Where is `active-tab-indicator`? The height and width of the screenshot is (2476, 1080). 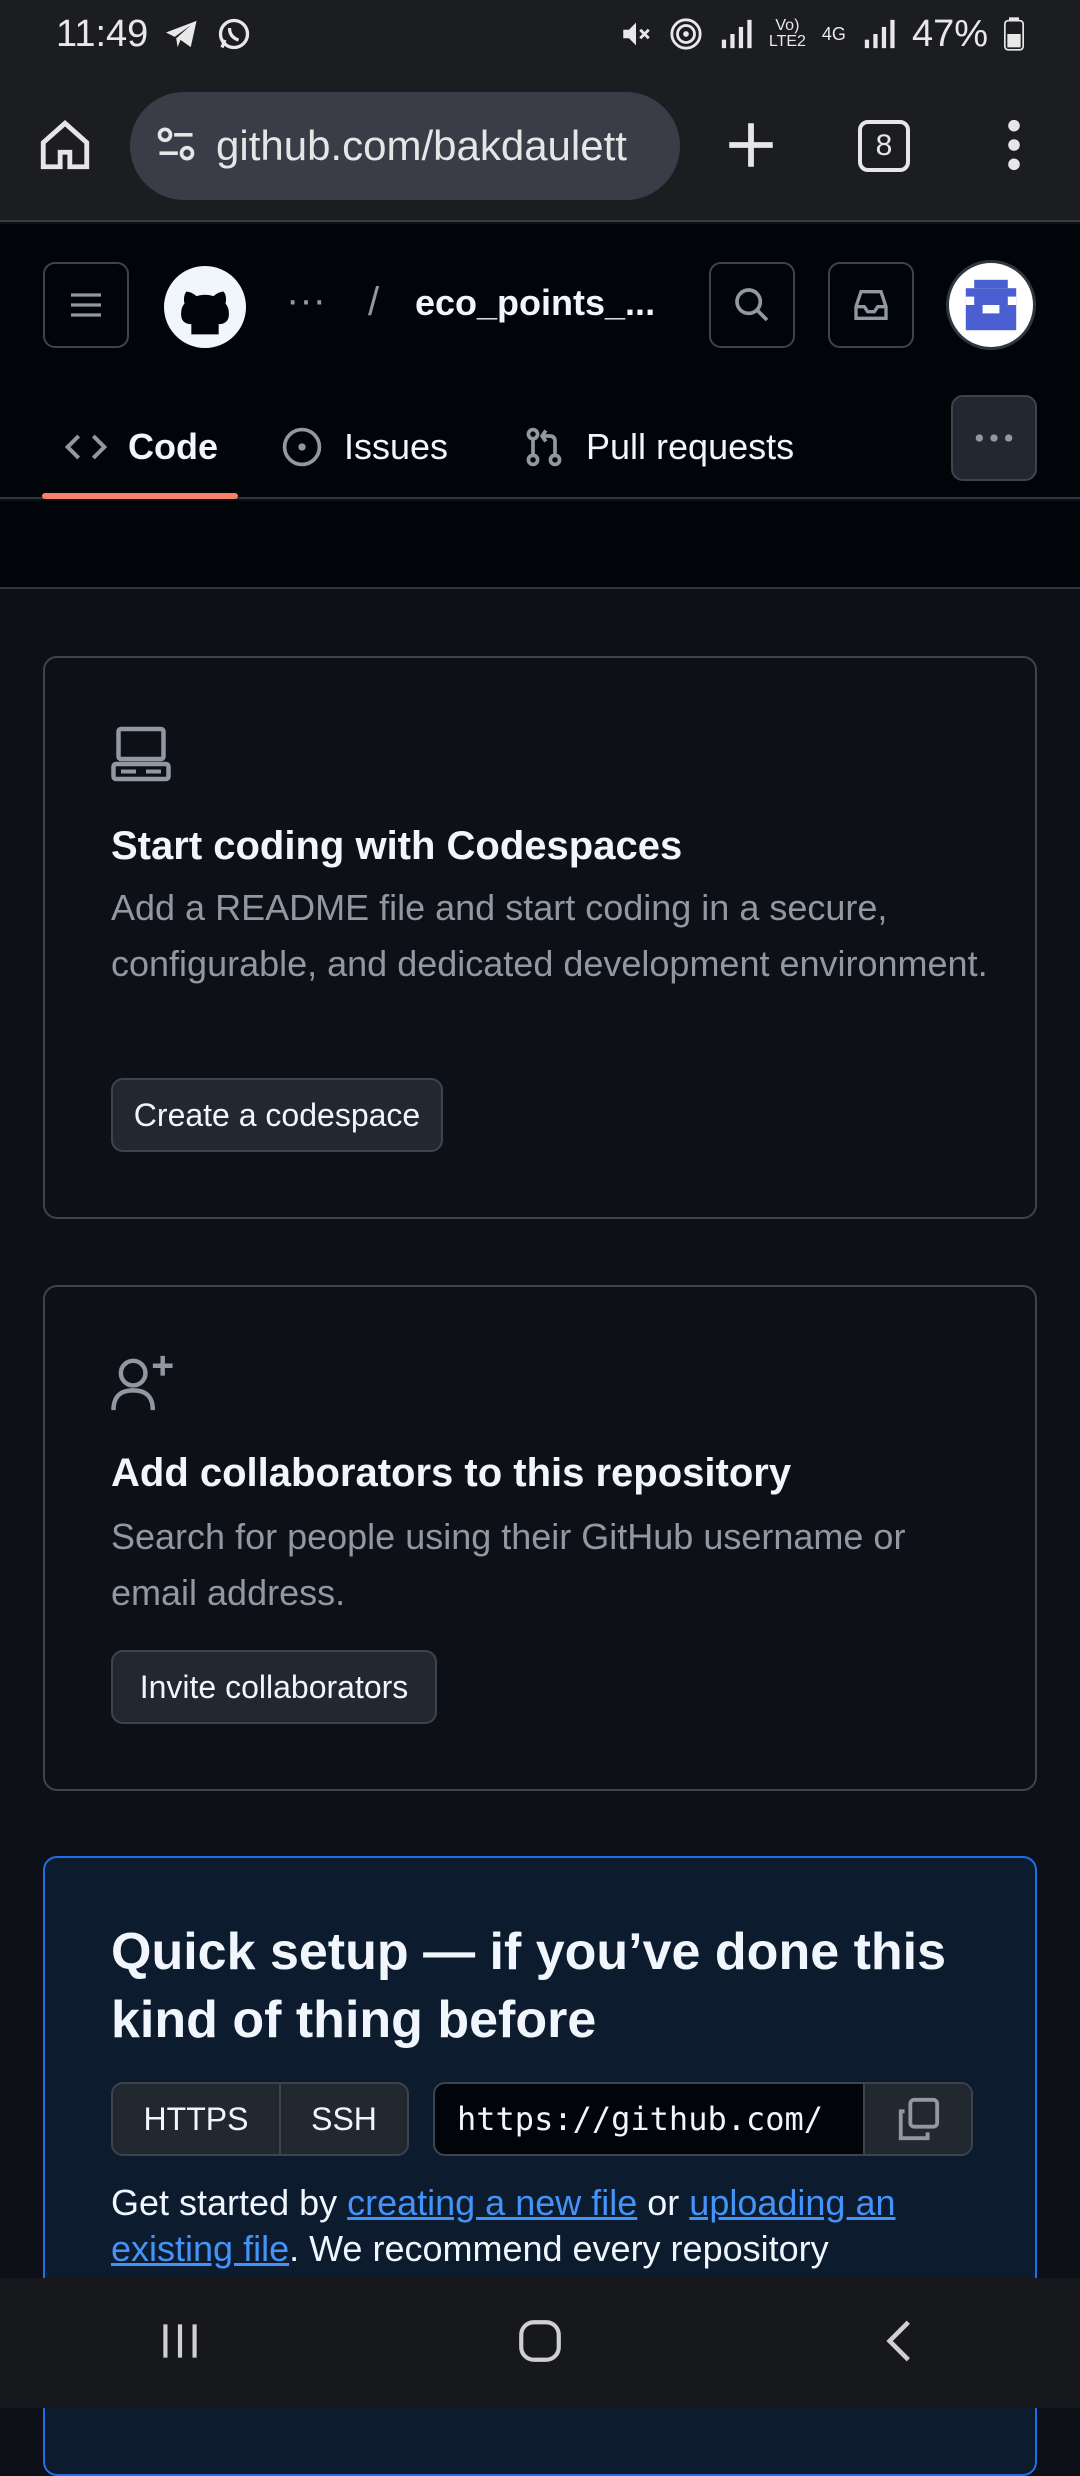
active-tab-indicator is located at coordinates (140, 496).